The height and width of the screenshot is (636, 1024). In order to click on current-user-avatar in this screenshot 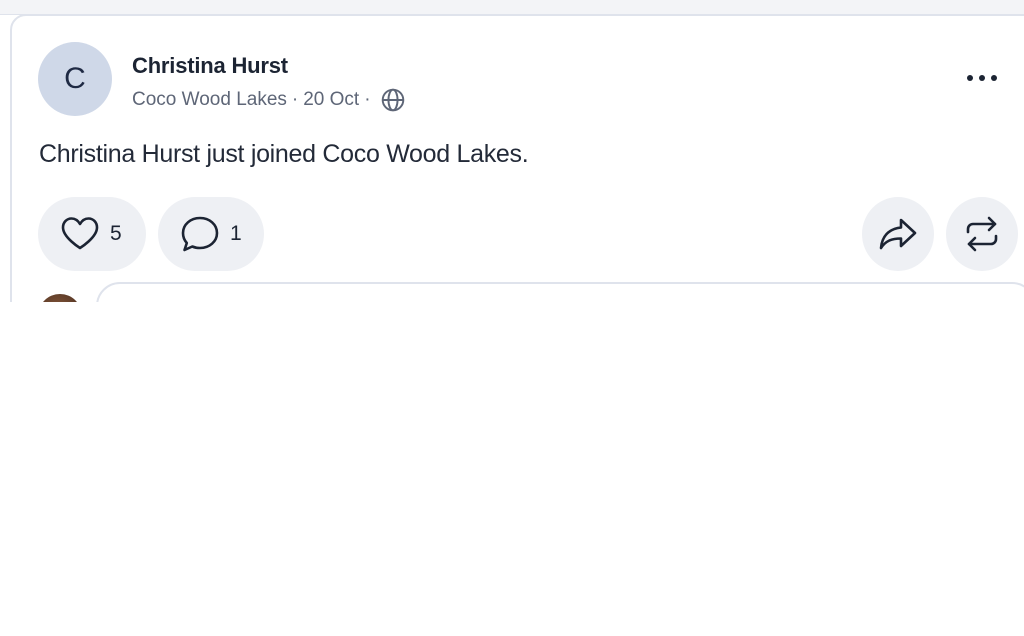, I will do `click(60, 298)`.